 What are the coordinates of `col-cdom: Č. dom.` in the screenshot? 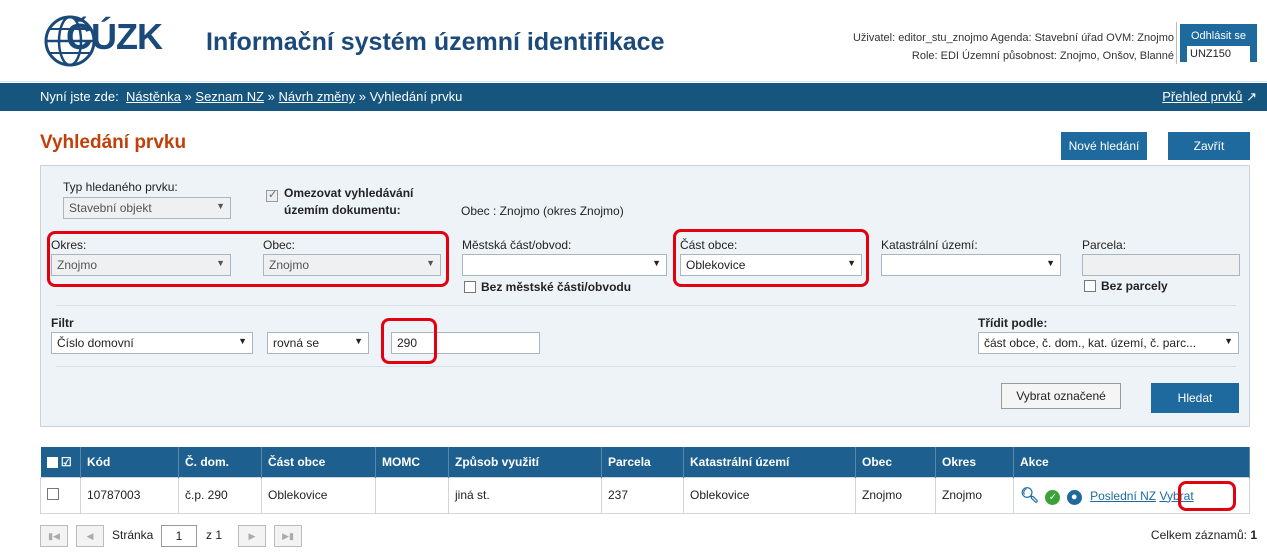 It's located at (220, 462).